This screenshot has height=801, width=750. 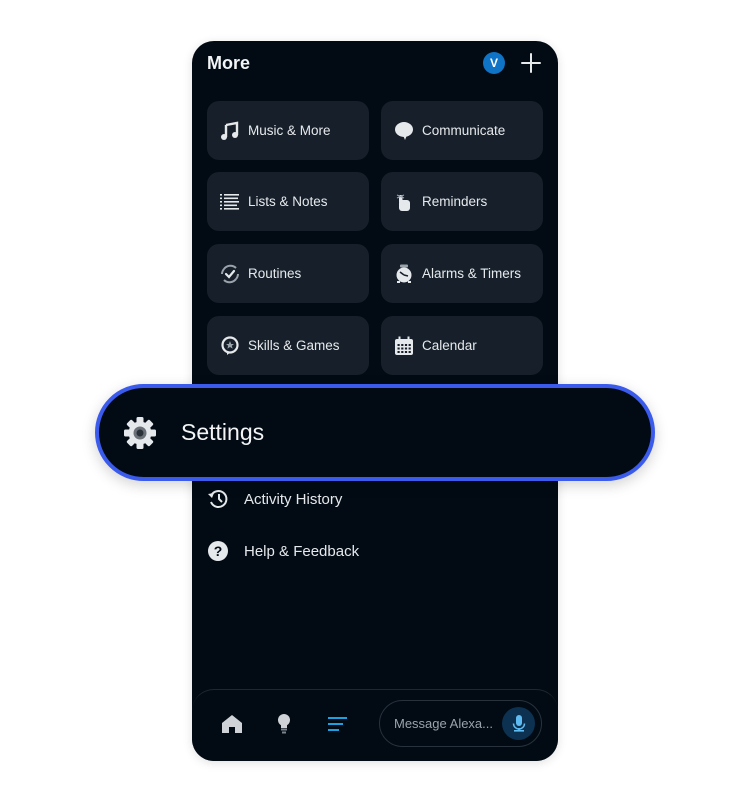 I want to click on add-button, so click(x=531, y=63).